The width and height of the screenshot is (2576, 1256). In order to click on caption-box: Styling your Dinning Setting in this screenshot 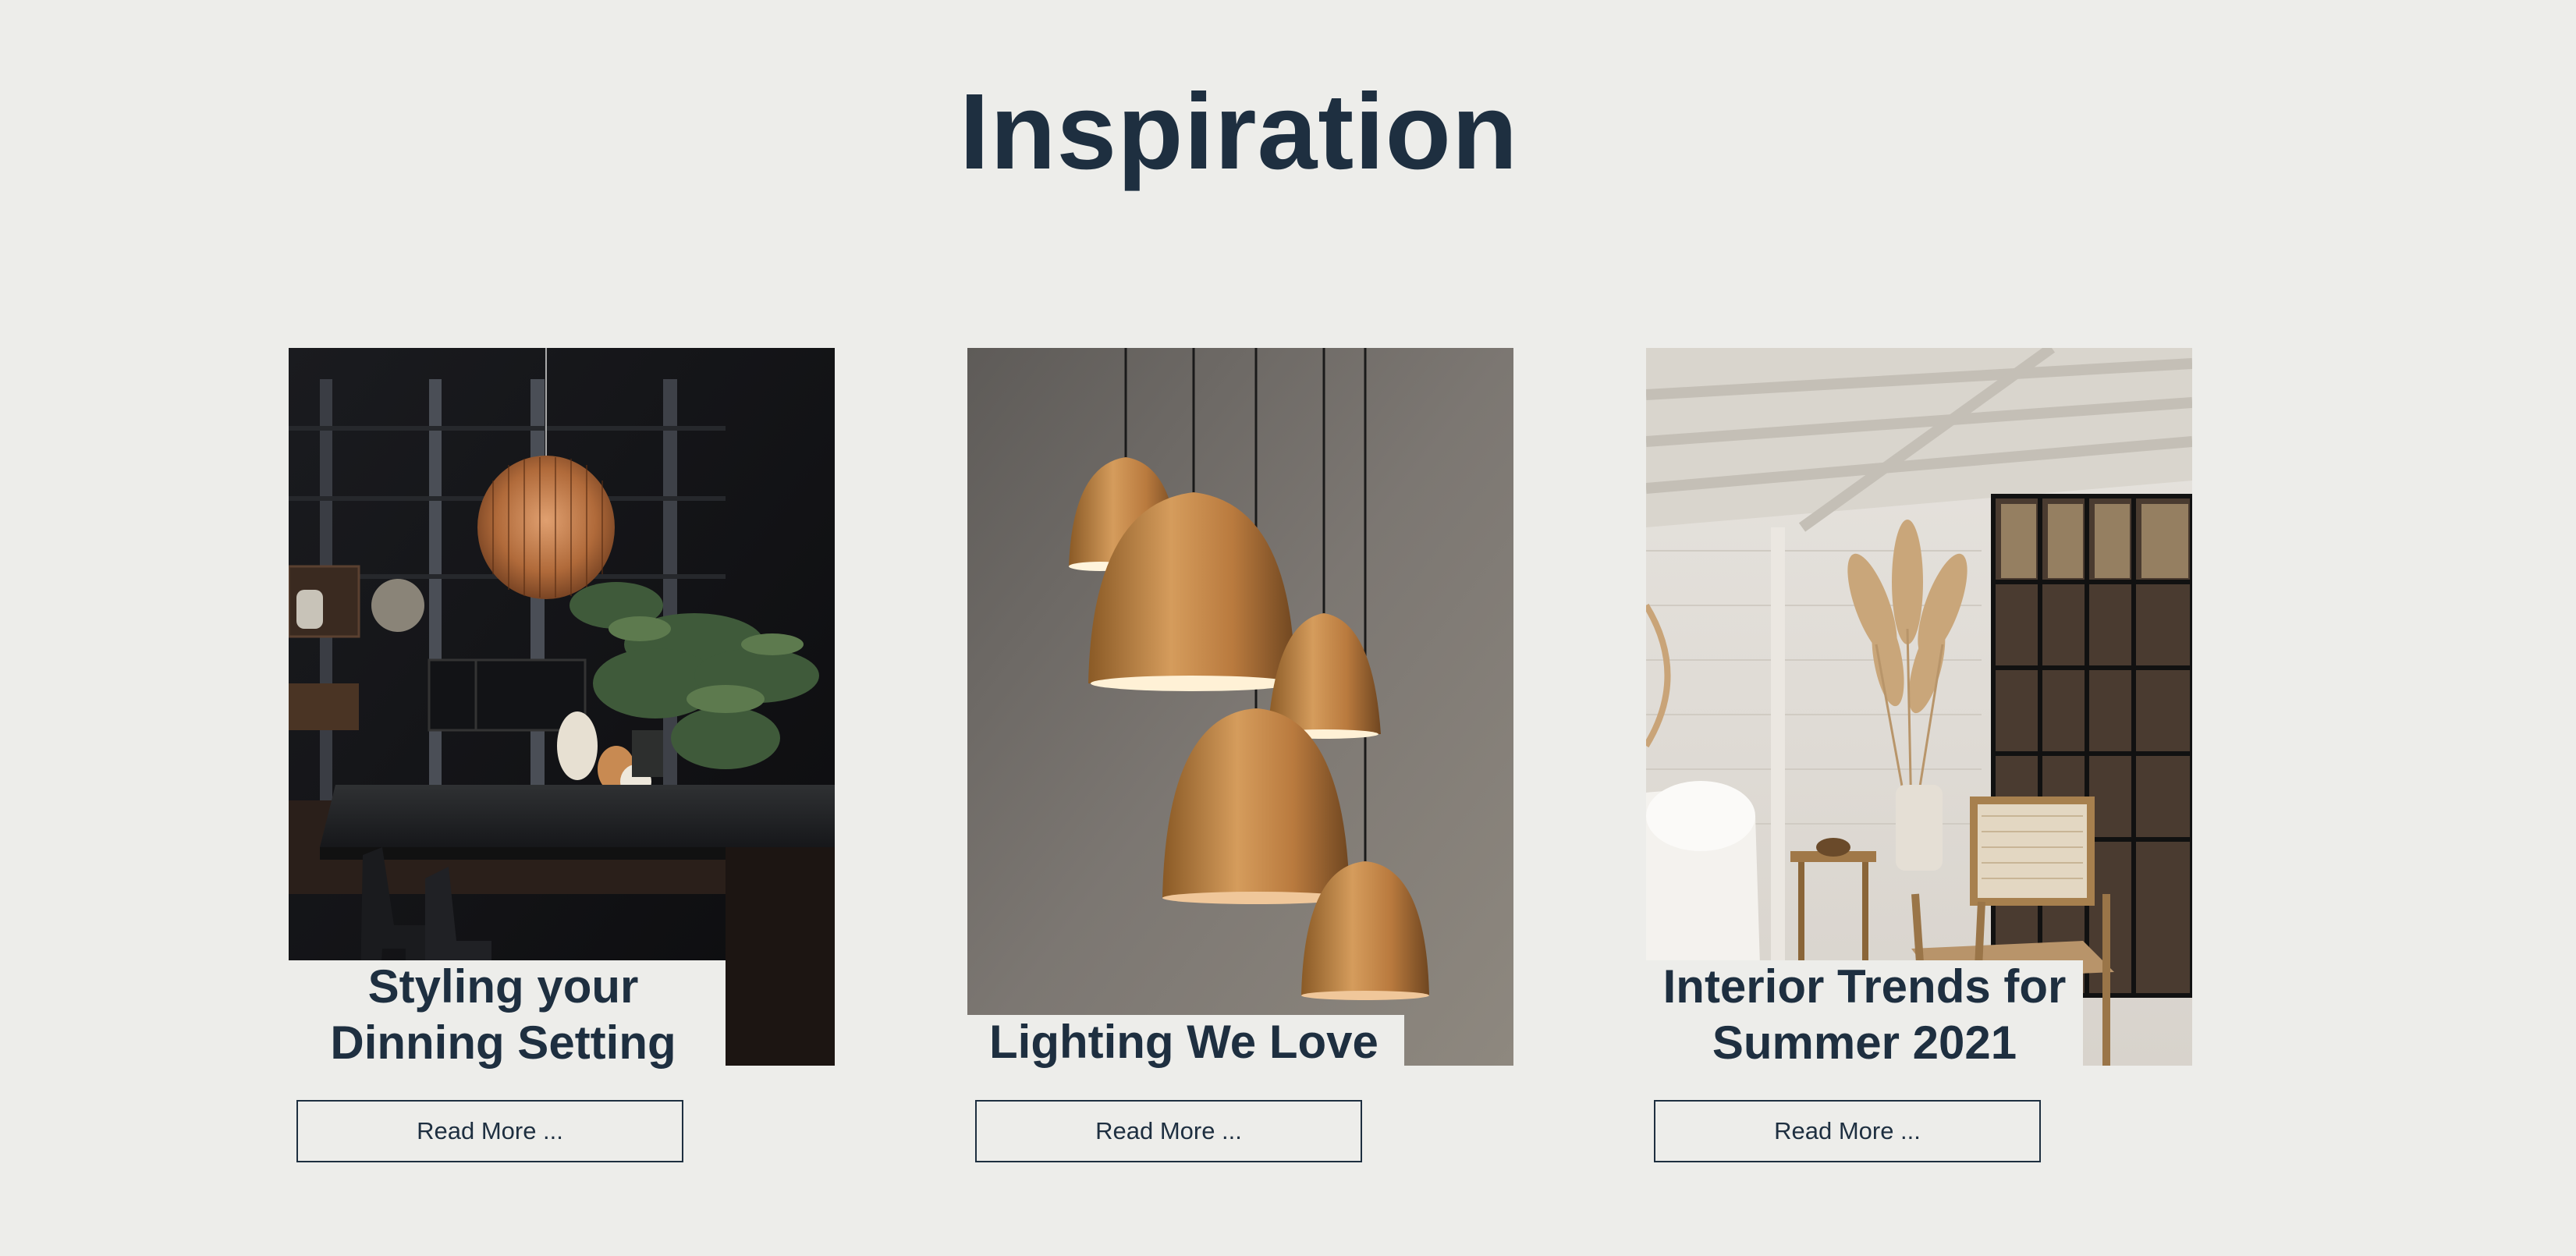, I will do `click(503, 1015)`.